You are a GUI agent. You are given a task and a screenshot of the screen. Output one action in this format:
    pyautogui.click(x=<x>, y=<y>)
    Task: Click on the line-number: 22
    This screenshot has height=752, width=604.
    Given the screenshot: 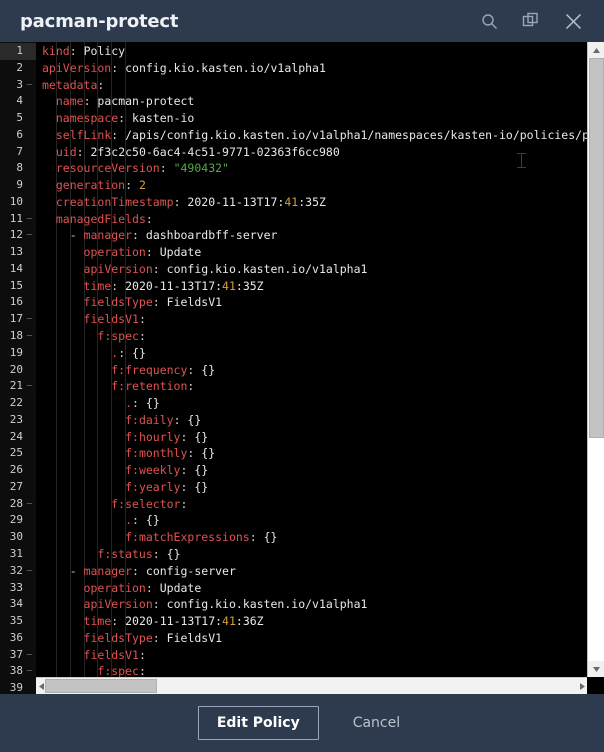 What is the action you would take?
    pyautogui.click(x=16, y=403)
    